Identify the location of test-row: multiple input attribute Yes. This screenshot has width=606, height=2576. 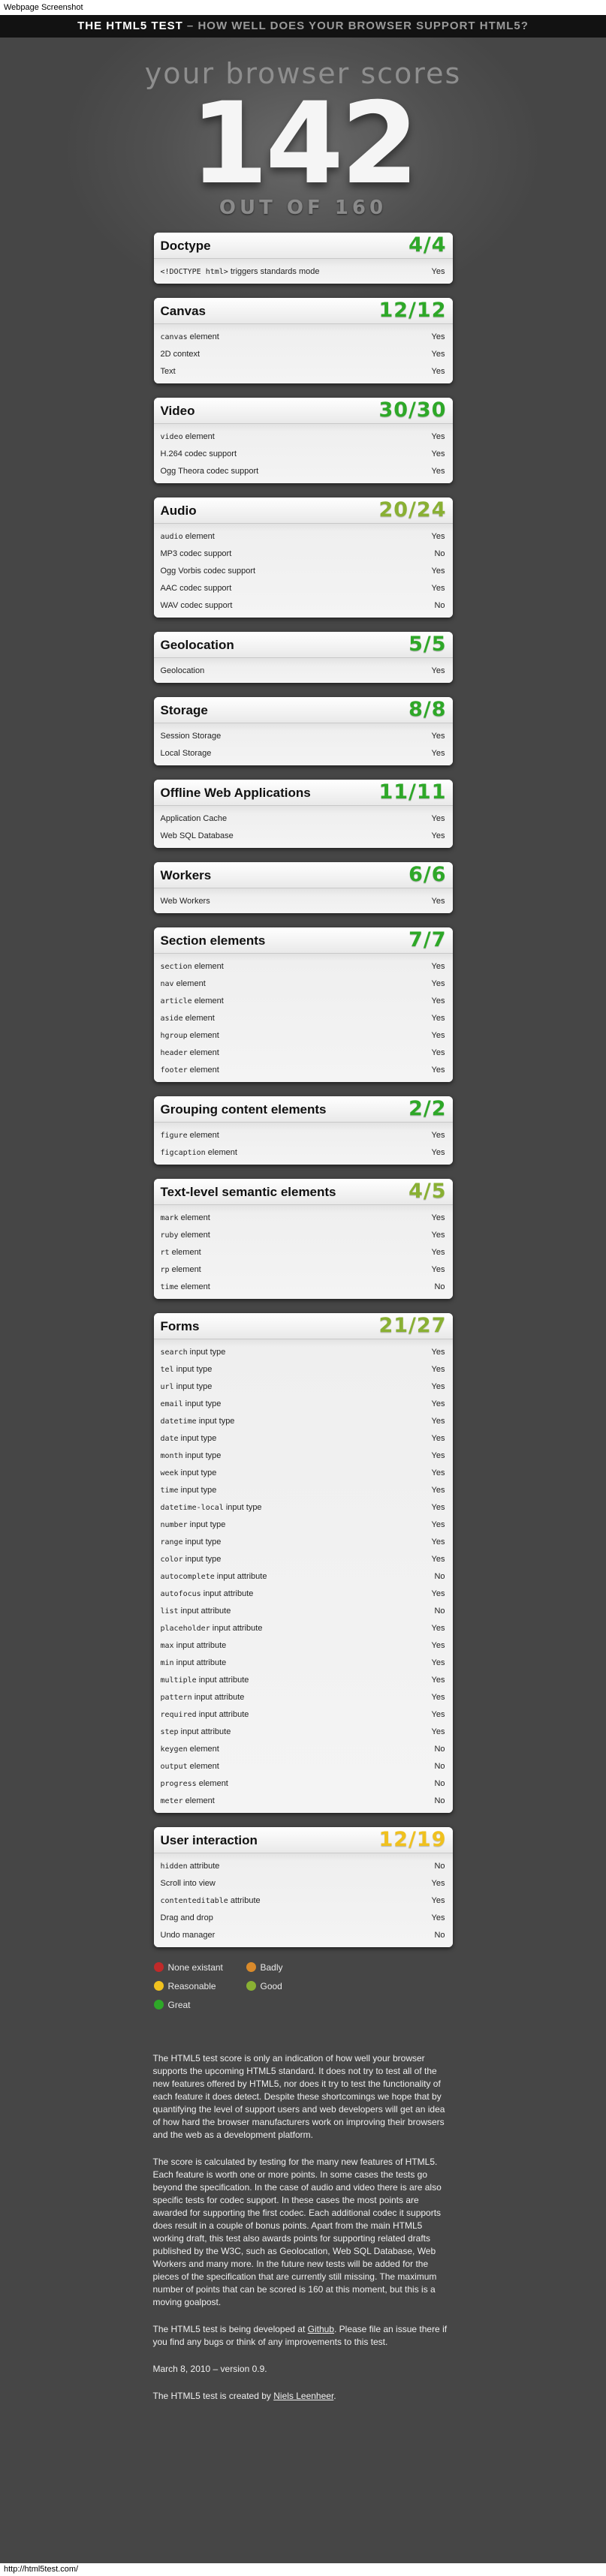
(303, 1680).